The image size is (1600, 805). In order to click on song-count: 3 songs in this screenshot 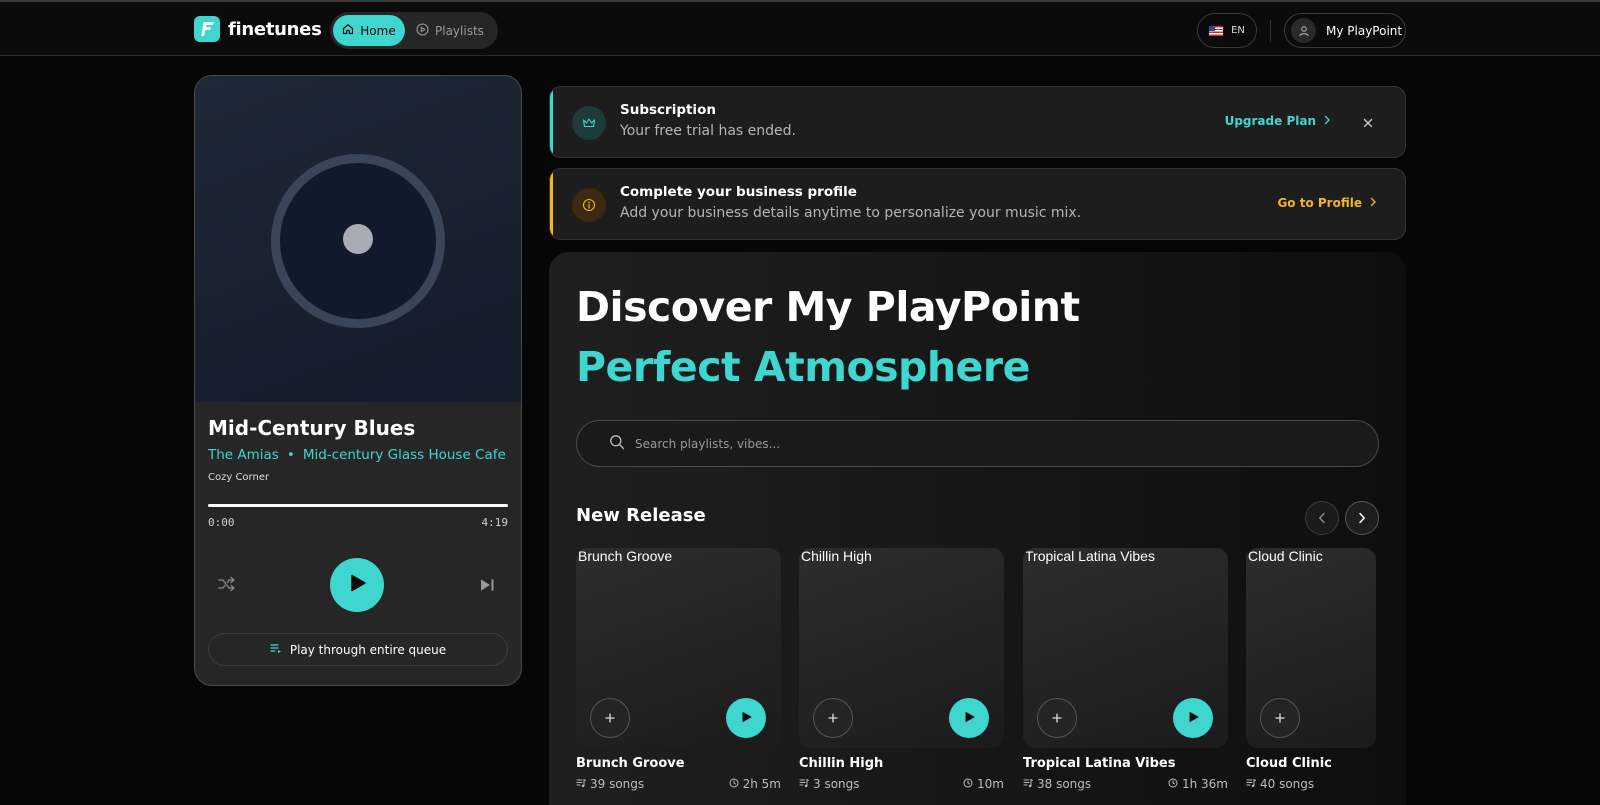, I will do `click(829, 784)`.